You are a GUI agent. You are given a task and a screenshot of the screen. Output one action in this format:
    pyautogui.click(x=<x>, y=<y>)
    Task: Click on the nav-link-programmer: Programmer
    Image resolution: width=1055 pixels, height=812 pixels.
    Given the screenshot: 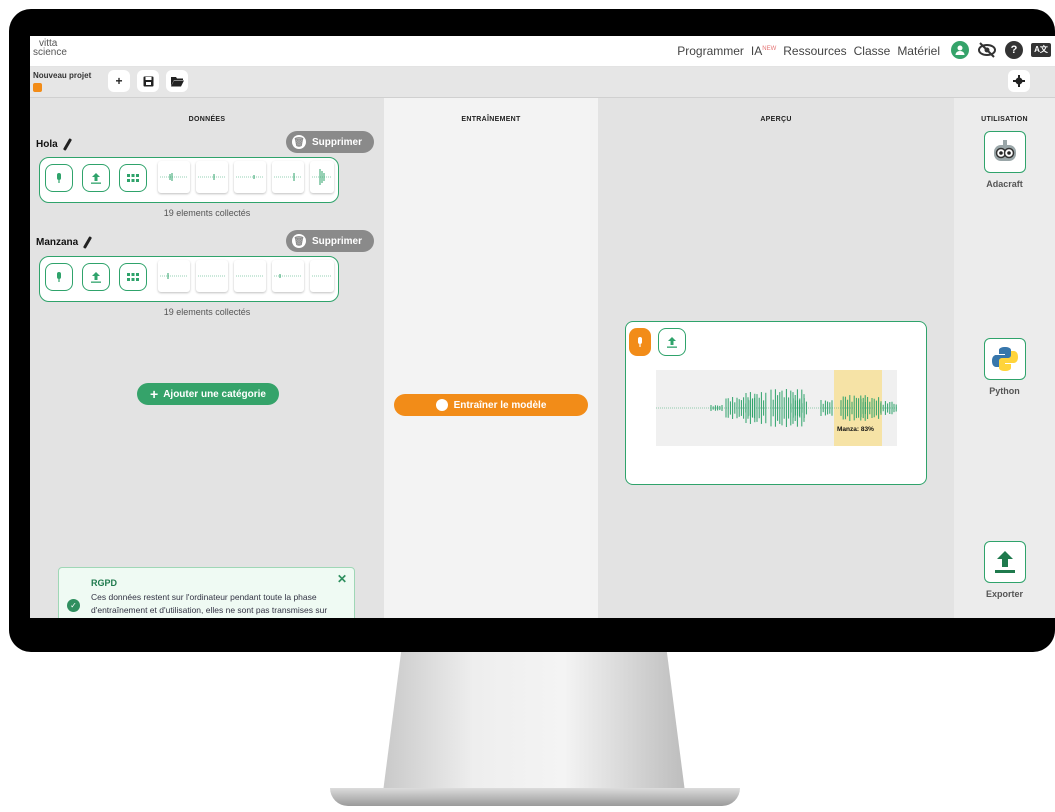 What is the action you would take?
    pyautogui.click(x=710, y=51)
    